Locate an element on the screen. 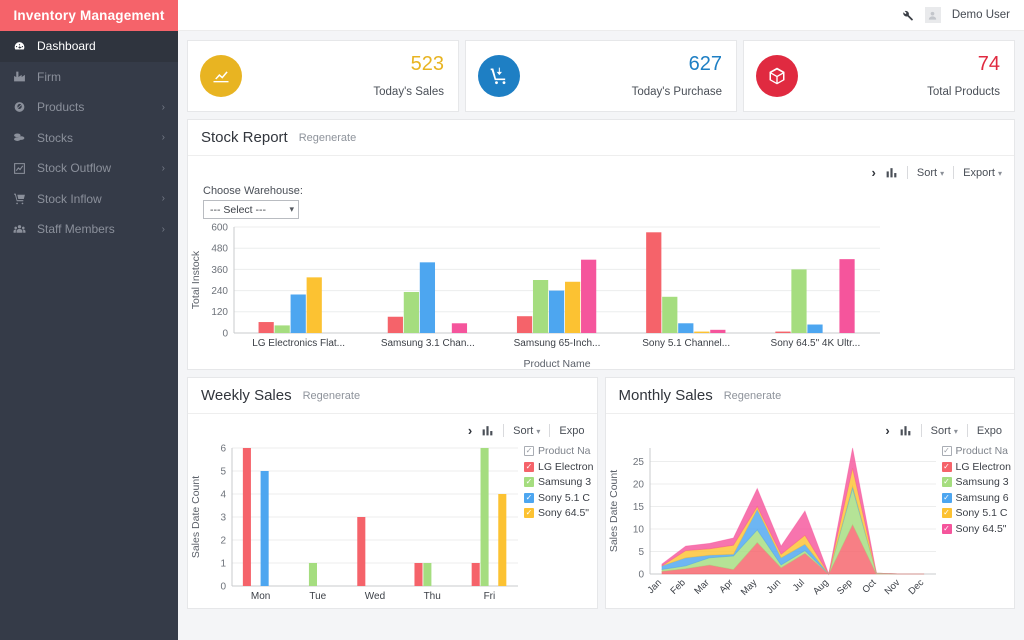 Image resolution: width=1024 pixels, height=640 pixels. cart-icon is located at coordinates (25, 198).